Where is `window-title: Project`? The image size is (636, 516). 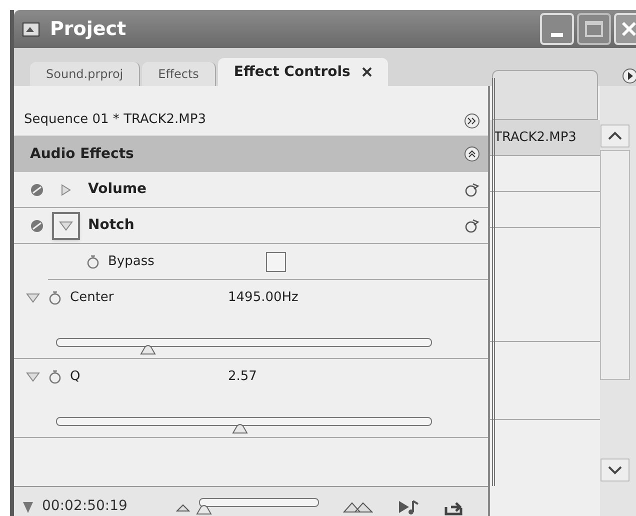
window-title: Project is located at coordinates (88, 29).